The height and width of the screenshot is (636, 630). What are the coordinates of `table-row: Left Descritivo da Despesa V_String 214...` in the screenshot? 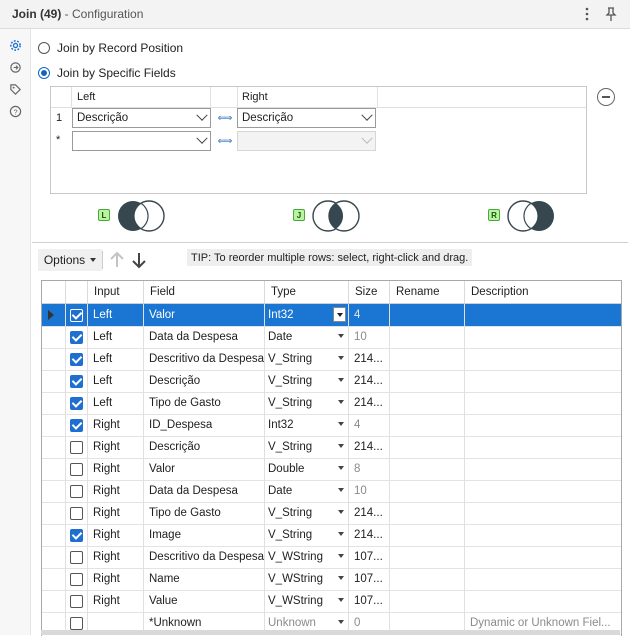 It's located at (331, 359).